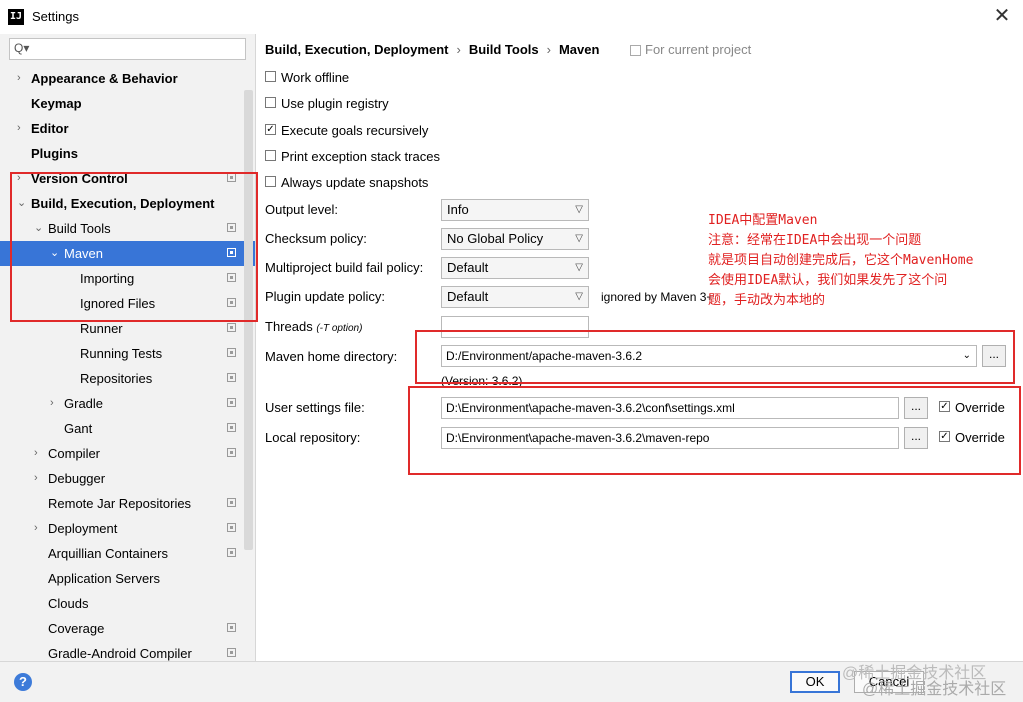 This screenshot has height=702, width=1023. What do you see at coordinates (270, 103) in the screenshot?
I see `plugin-registry-checkbox` at bounding box center [270, 103].